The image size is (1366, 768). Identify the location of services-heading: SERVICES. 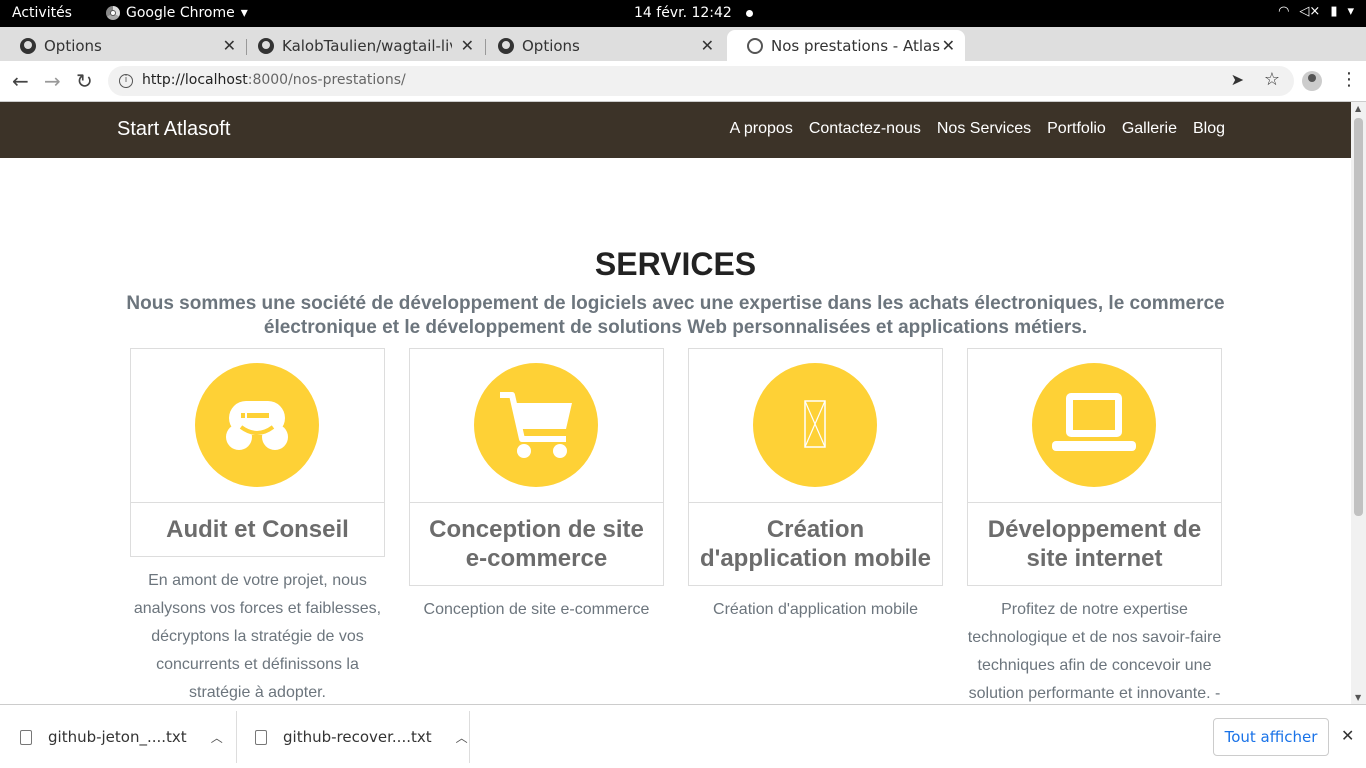
(675, 264).